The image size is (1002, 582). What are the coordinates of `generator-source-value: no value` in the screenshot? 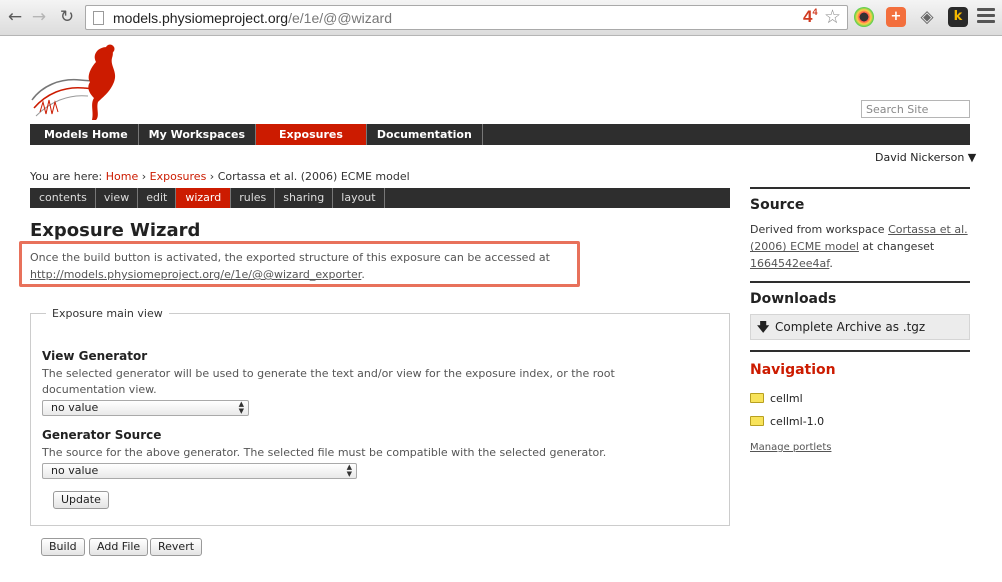 It's located at (75, 470).